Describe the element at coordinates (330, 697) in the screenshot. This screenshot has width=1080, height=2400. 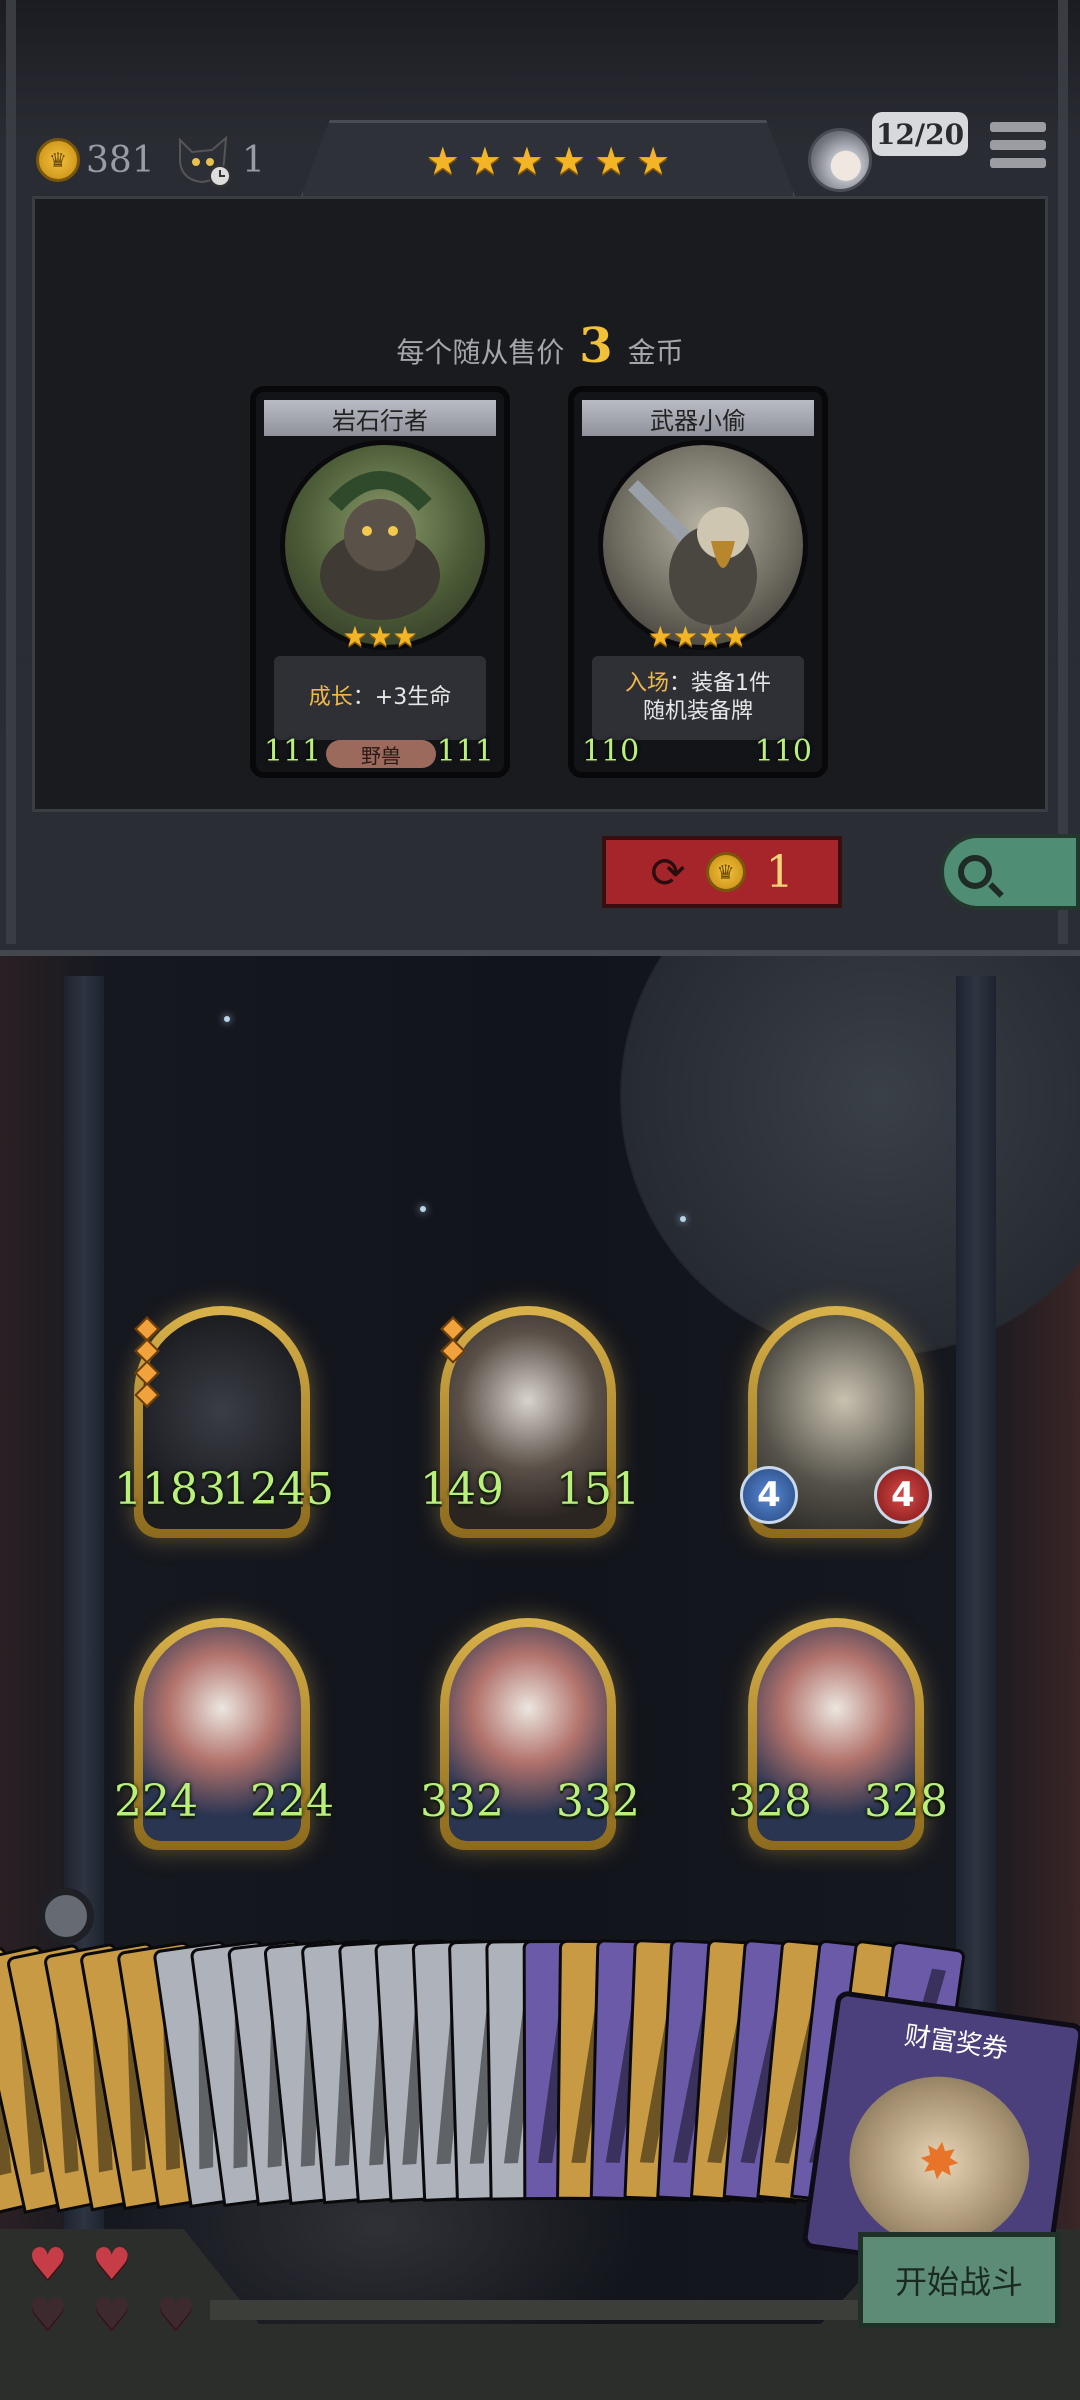
I see `desc-keyword: 成长` at that location.